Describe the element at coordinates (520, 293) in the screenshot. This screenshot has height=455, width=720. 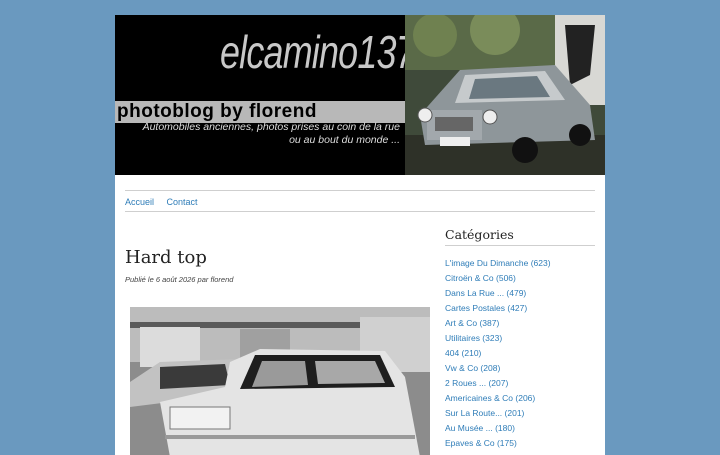
I see `category-link: Dans La Rue ... (479)` at that location.